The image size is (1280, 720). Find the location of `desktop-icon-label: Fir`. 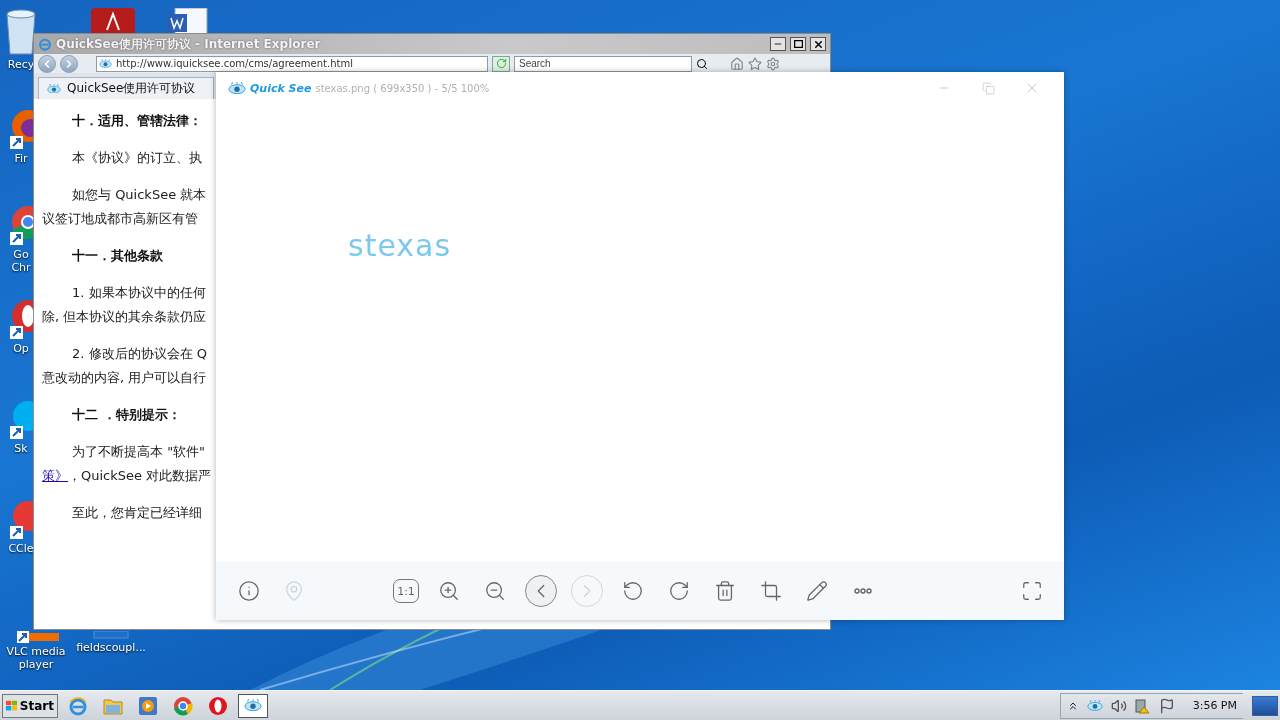

desktop-icon-label: Fir is located at coordinates (21, 158).